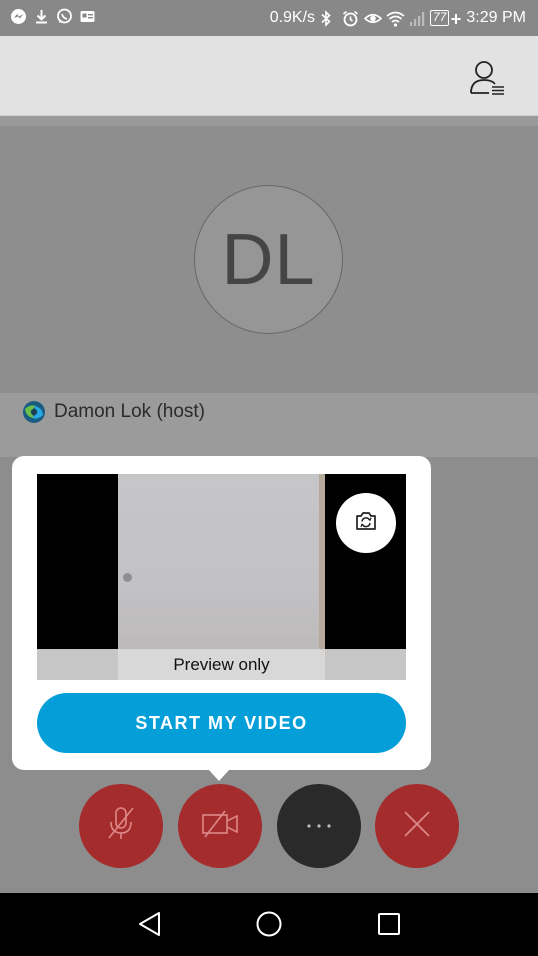 This screenshot has width=538, height=956. I want to click on alarm-icon, so click(350, 18).